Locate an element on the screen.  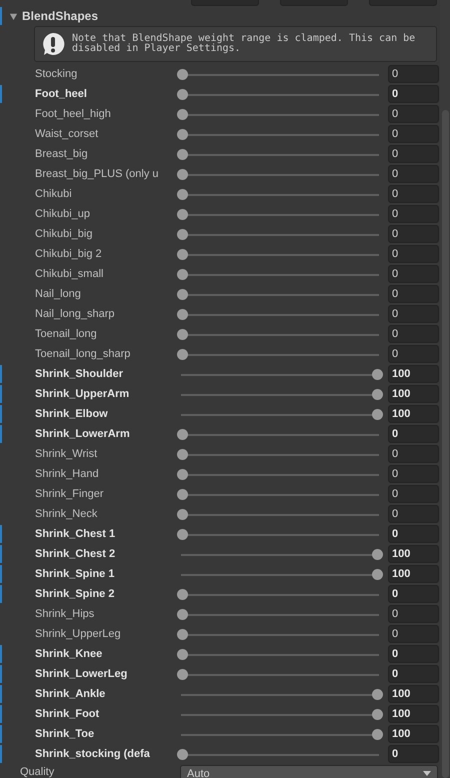
dropdown: Auto is located at coordinates (309, 771).